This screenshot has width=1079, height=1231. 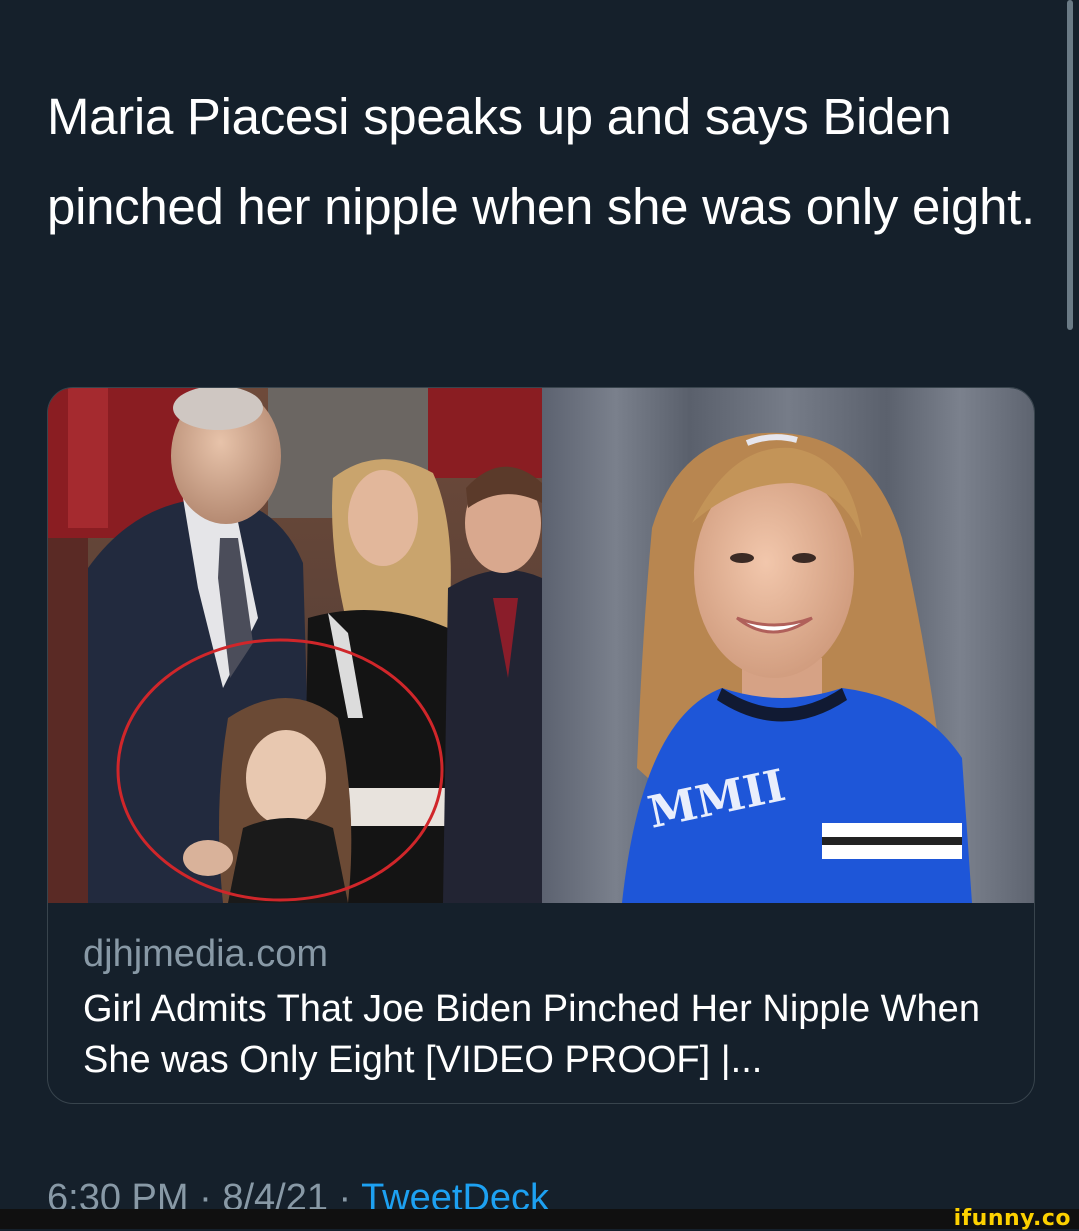 What do you see at coordinates (1012, 1218) in the screenshot?
I see `ifunny-watermark-logo: ifunny.co` at bounding box center [1012, 1218].